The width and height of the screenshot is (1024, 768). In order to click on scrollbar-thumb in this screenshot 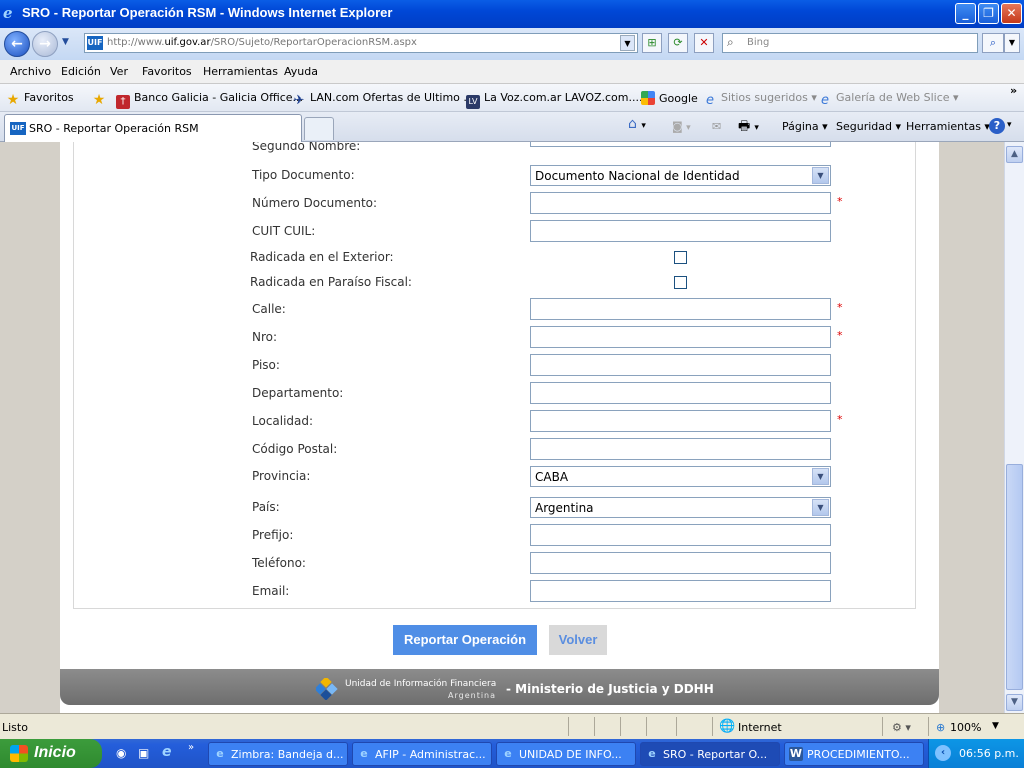, I will do `click(1014, 577)`.